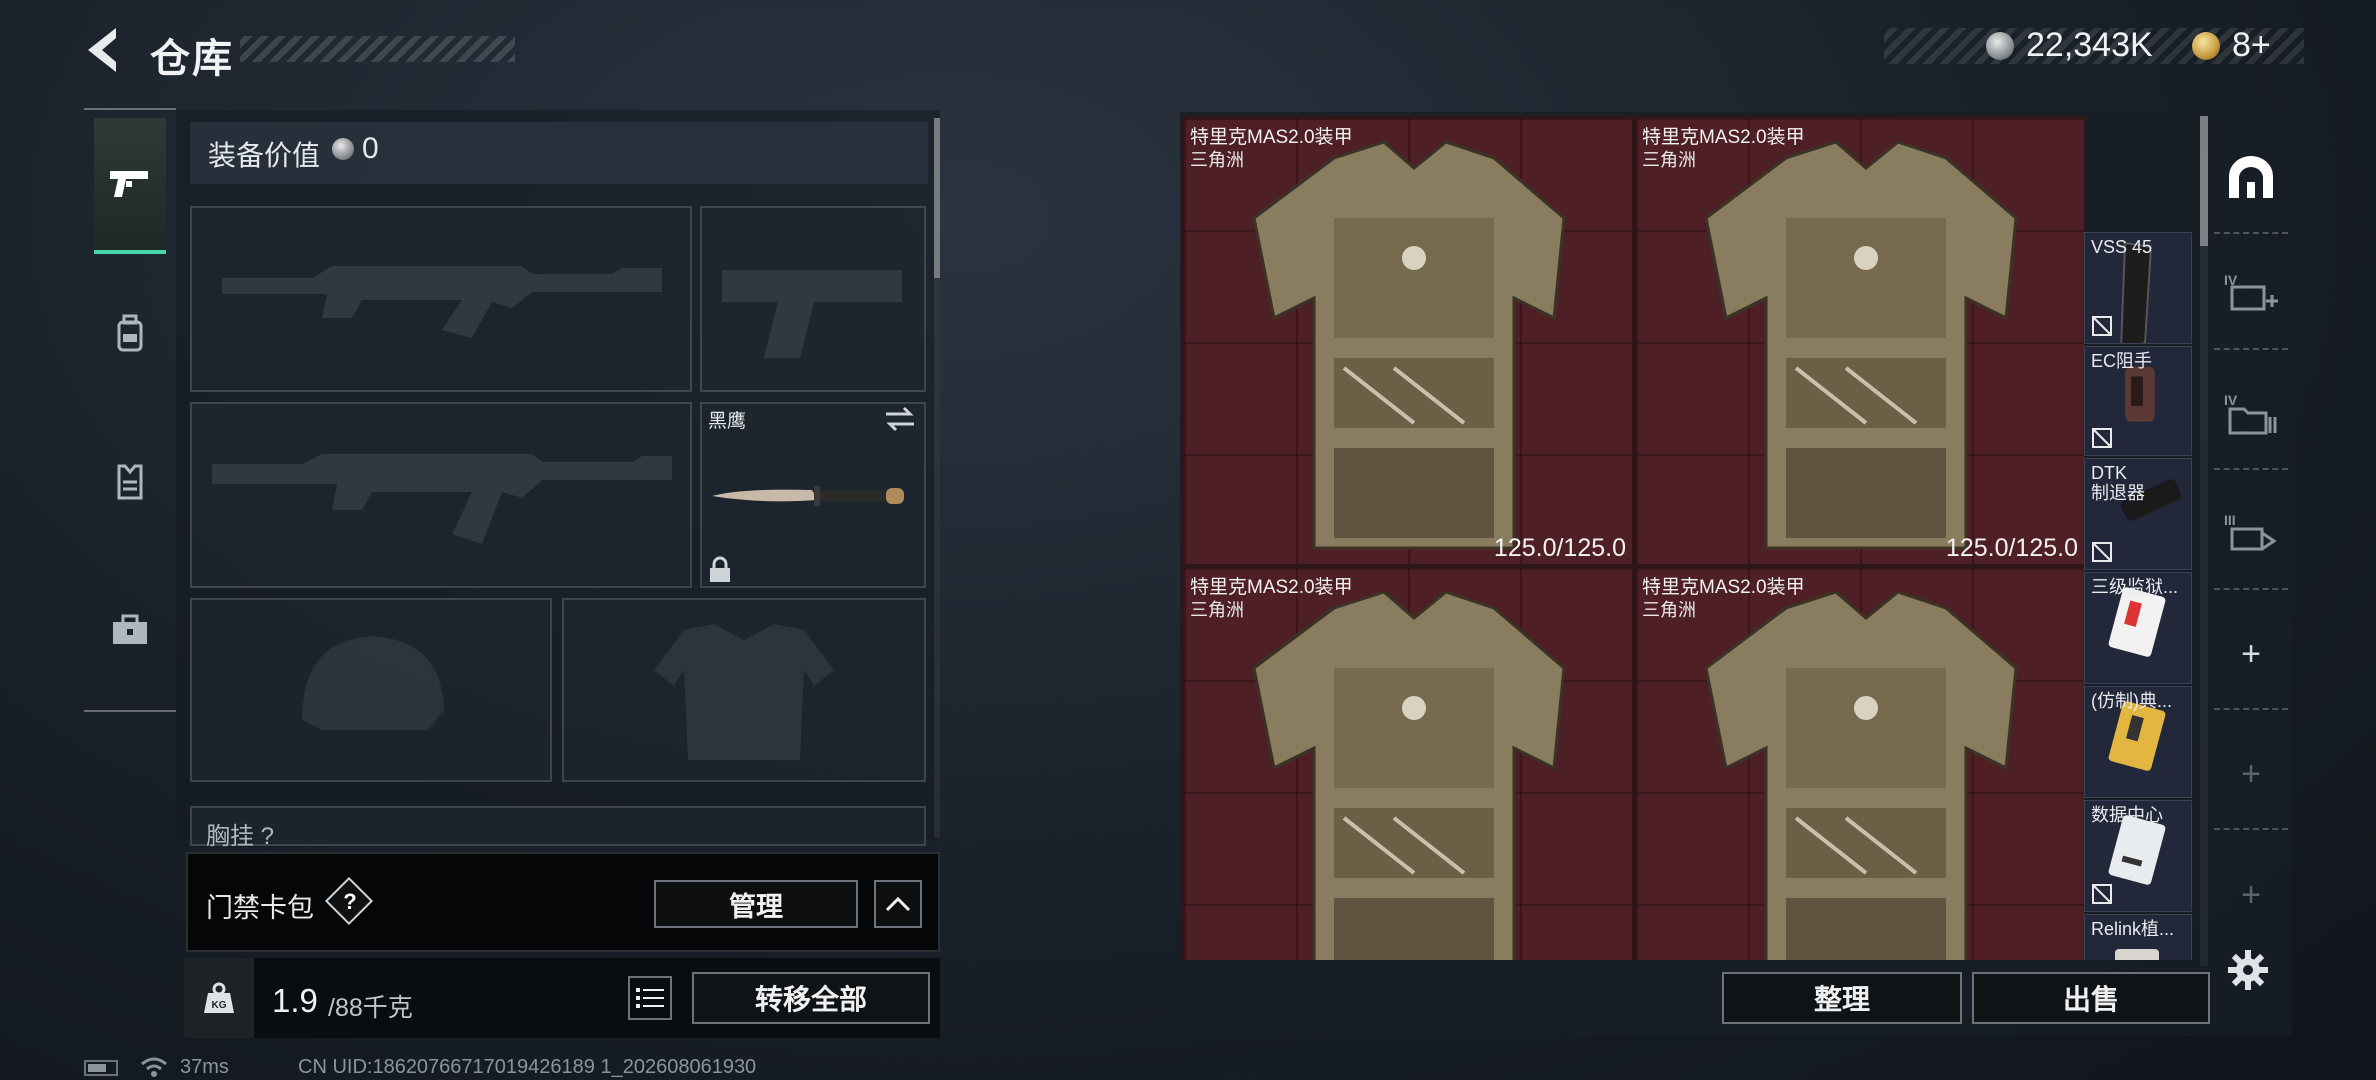 This screenshot has height=1080, width=2376. Describe the element at coordinates (154, 1068) in the screenshot. I see `wifi-icon` at that location.